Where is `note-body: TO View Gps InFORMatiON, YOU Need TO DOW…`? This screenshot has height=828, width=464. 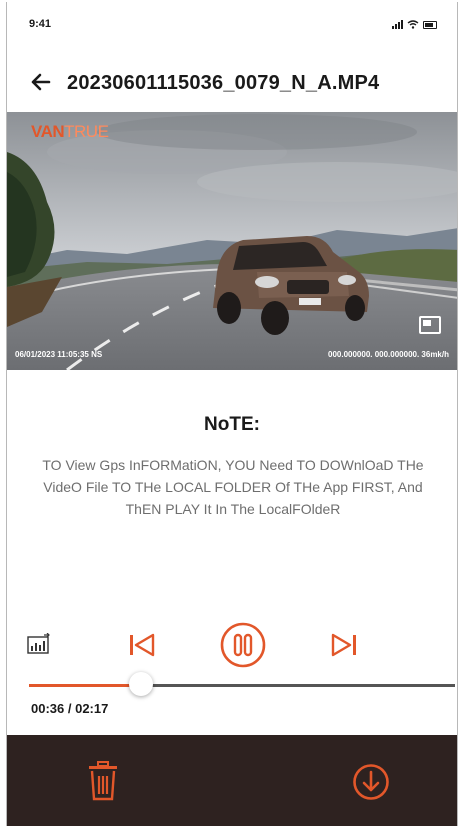 note-body: TO View Gps InFORMatiON, YOU Need TO DOW… is located at coordinates (233, 487).